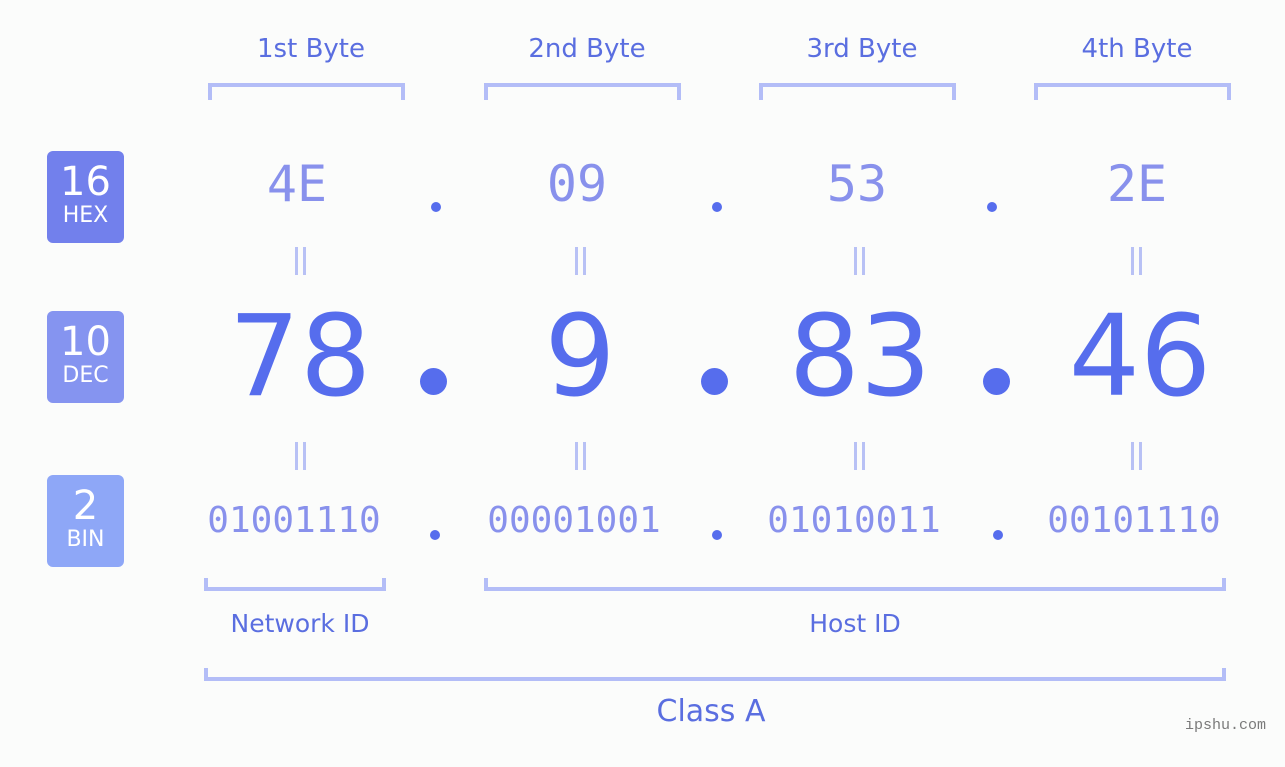 This screenshot has height=767, width=1285. Describe the element at coordinates (711, 711) in the screenshot. I see `class-label: Class A` at that location.